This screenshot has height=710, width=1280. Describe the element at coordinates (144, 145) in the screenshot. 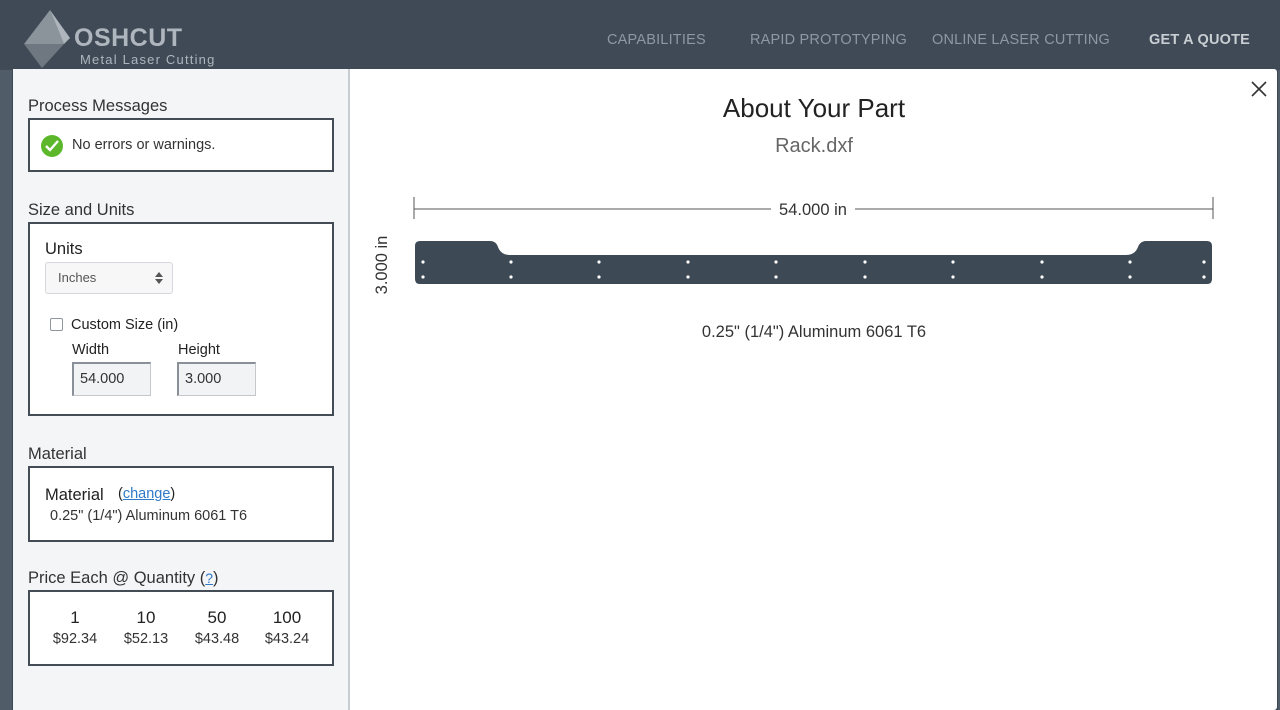

I see `process-message-text: No errors or warnings.` at that location.